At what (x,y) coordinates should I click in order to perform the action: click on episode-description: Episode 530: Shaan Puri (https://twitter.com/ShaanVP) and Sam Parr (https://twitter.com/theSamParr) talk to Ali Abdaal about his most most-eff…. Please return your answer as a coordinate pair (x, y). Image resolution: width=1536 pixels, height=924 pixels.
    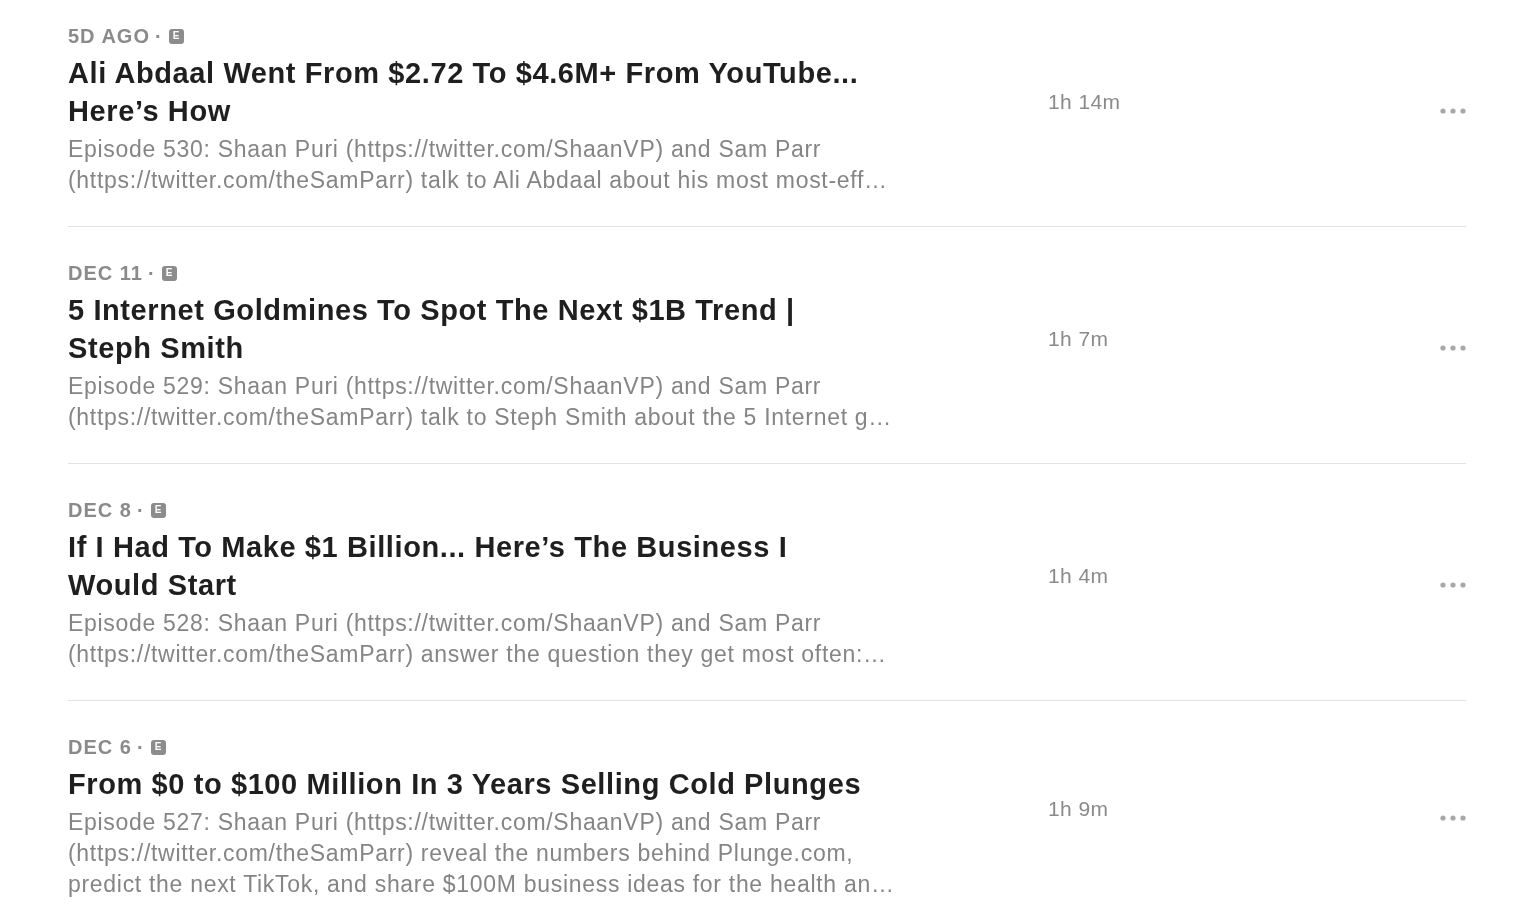
    Looking at the image, I should click on (478, 165).